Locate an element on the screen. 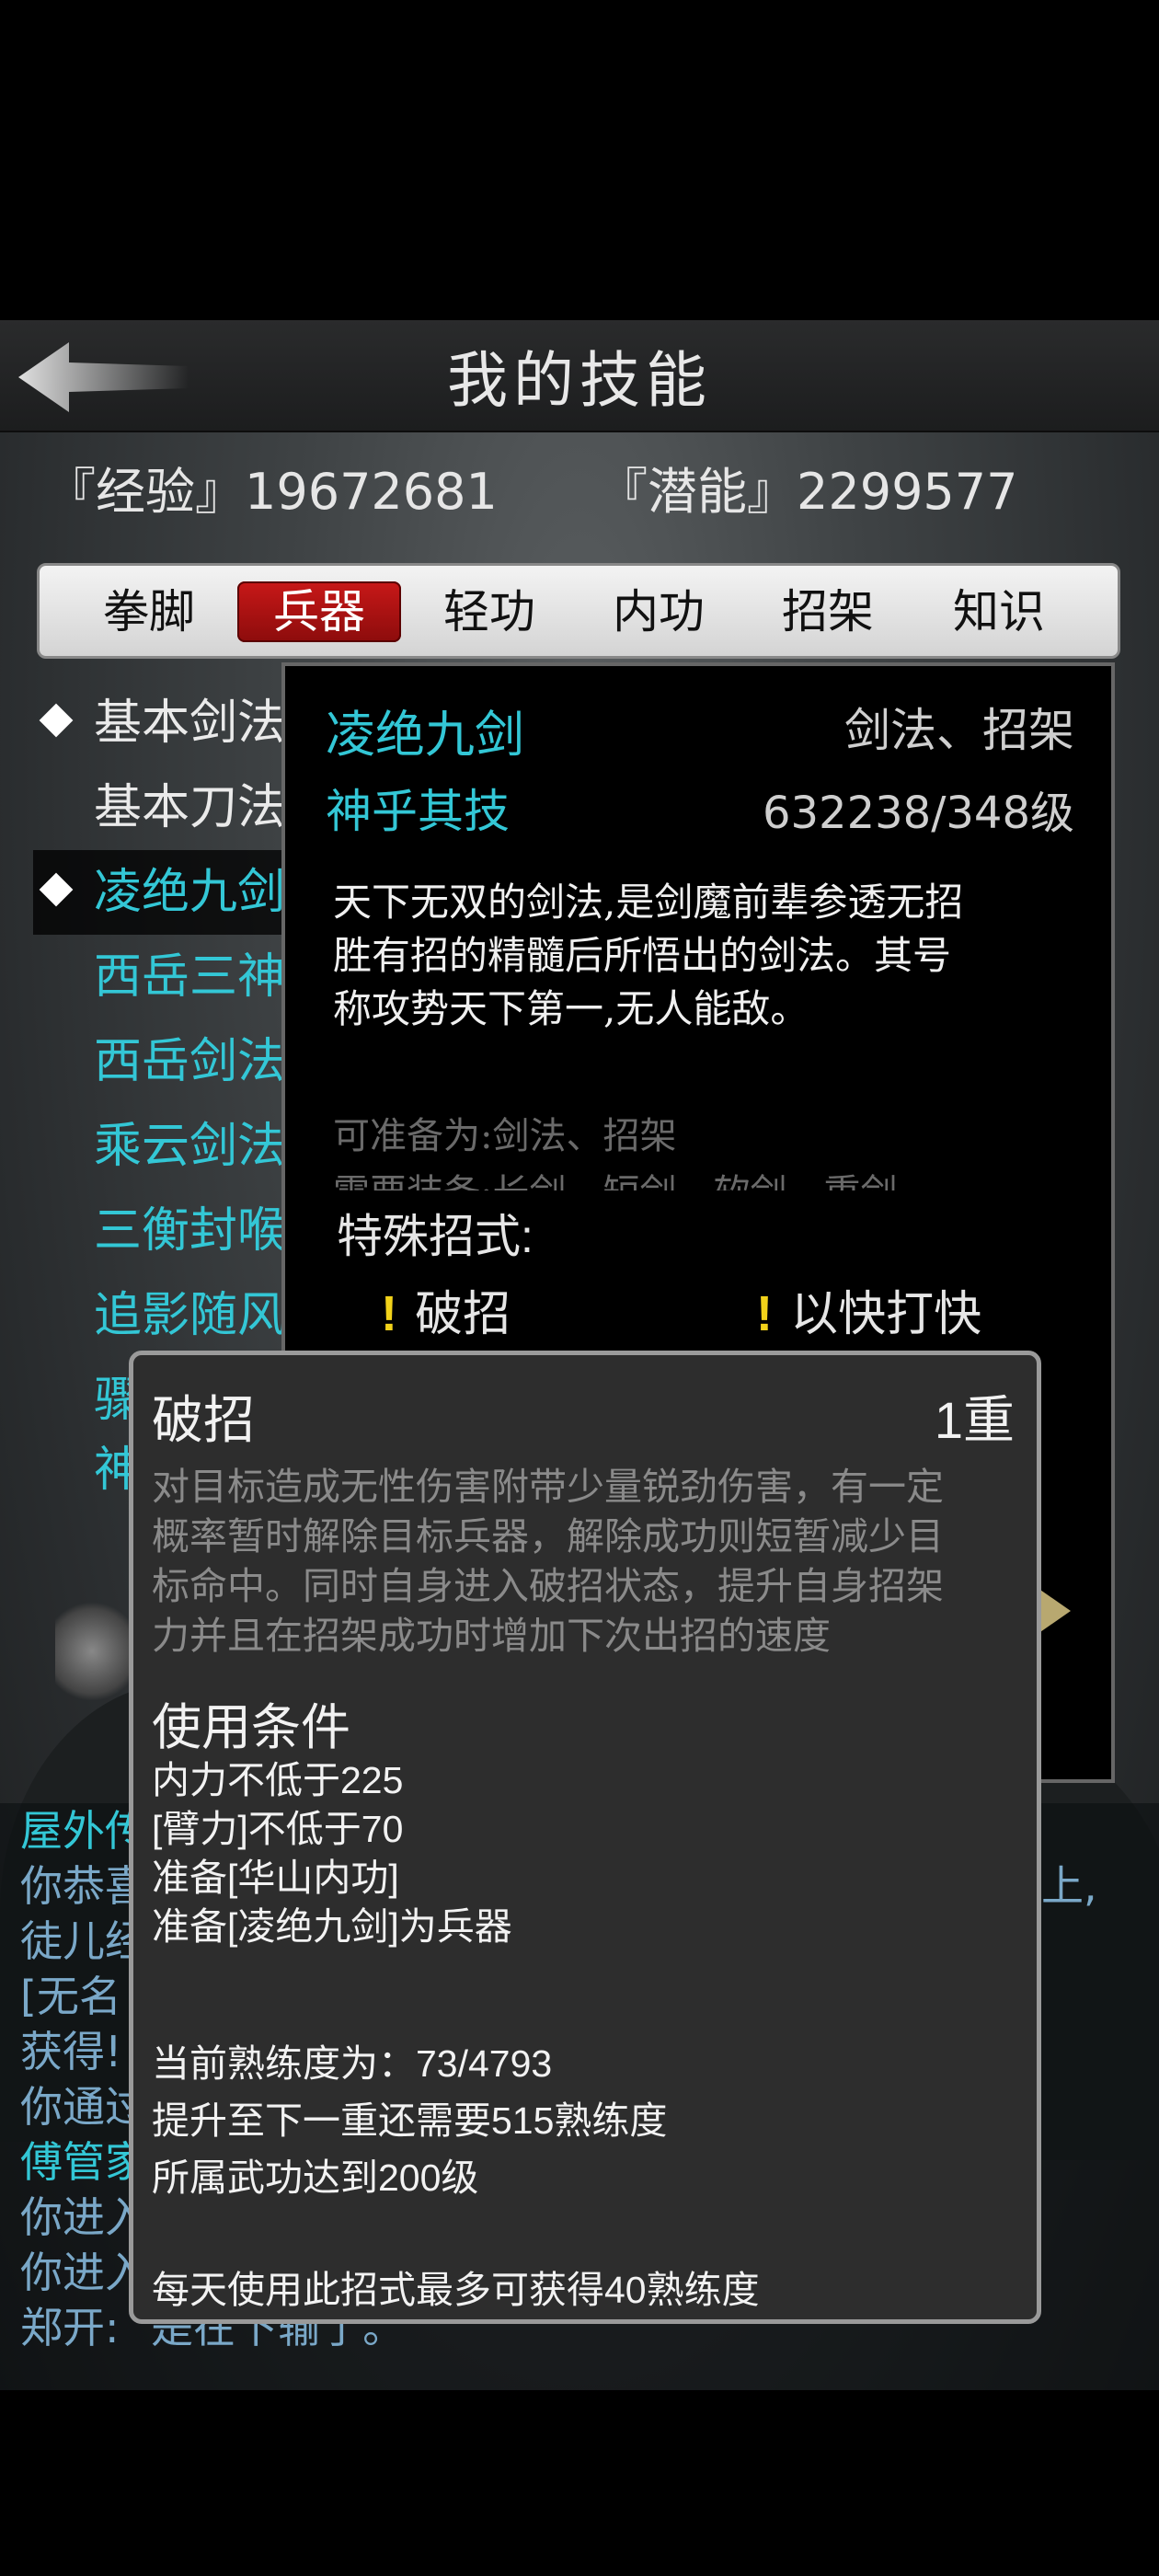  skill-item-jibendaofa: 基本刀法 is located at coordinates (171, 807).